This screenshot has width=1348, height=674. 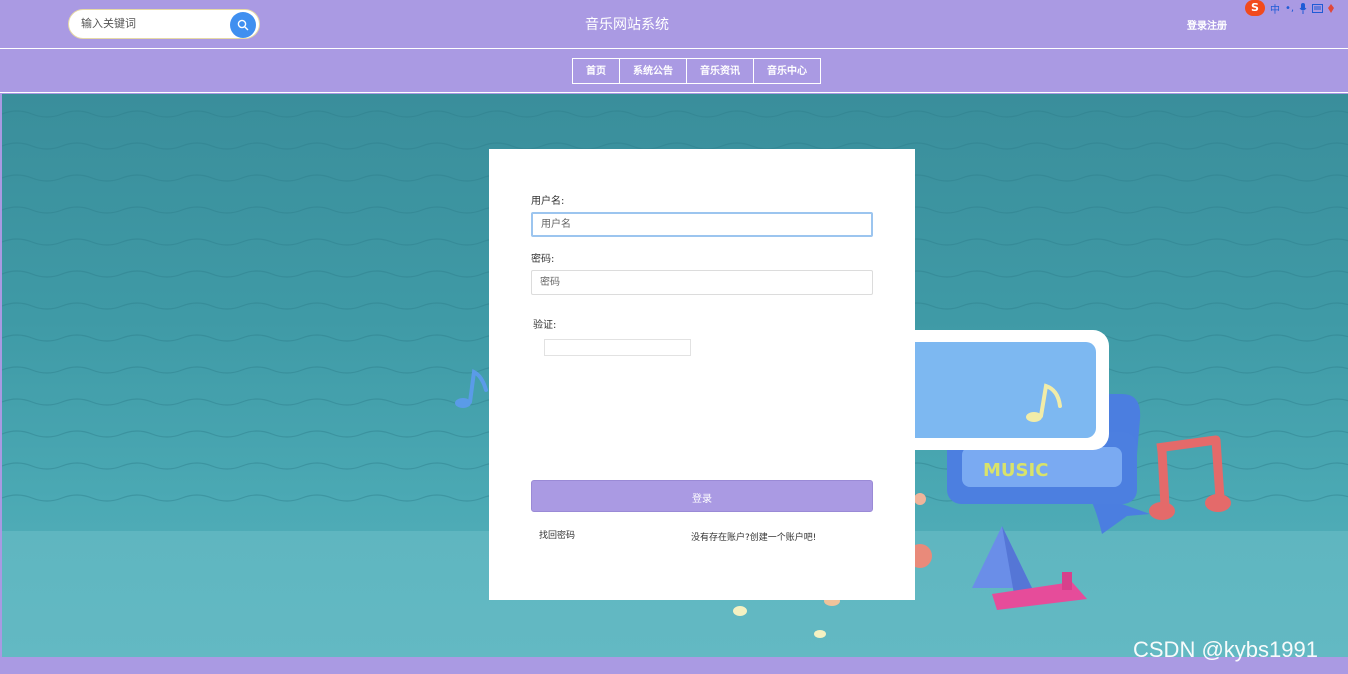 I want to click on username-label: 用户名:, so click(x=548, y=201).